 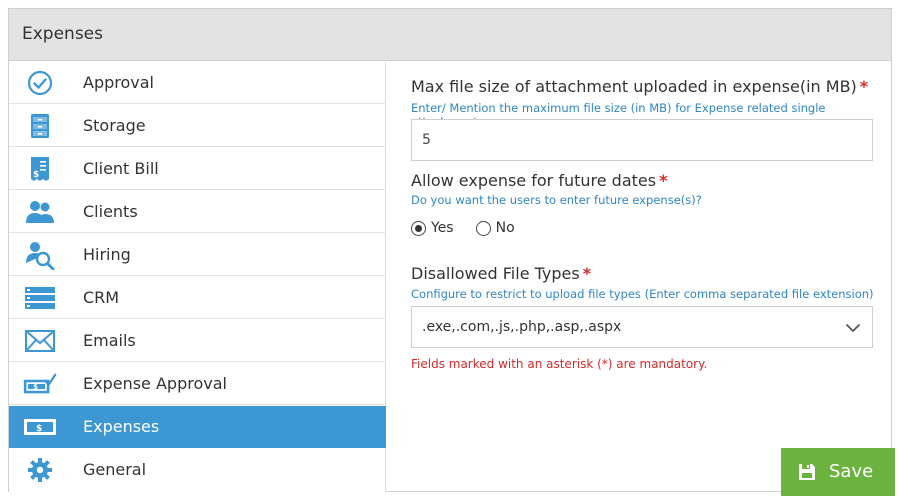 I want to click on sidebar-item-label: Emails, so click(x=109, y=340).